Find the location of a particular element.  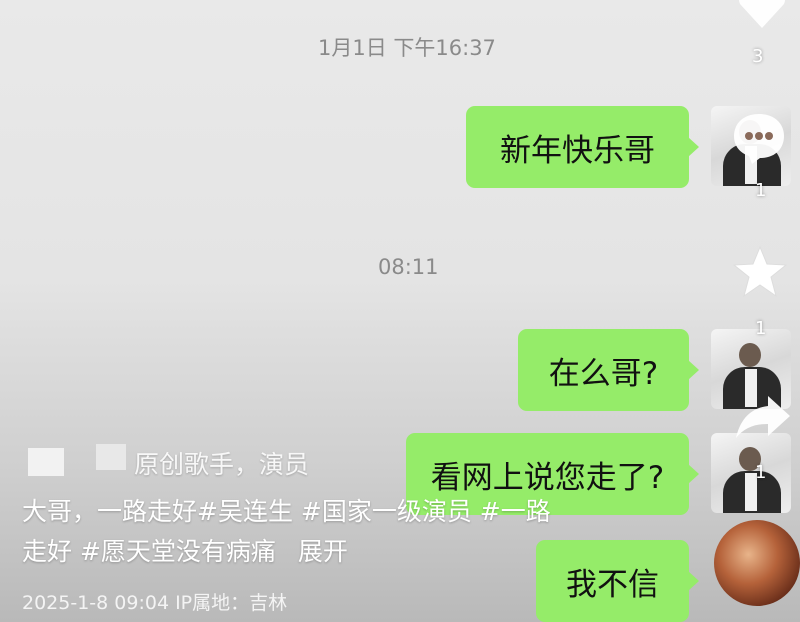

share-count: 1 is located at coordinates (761, 472).